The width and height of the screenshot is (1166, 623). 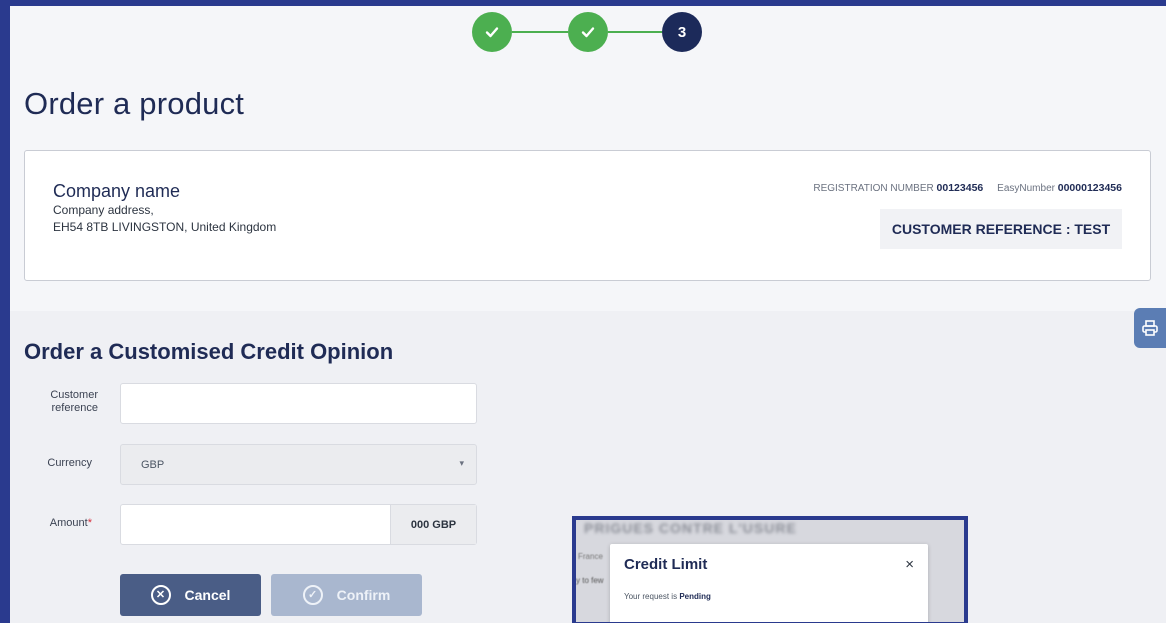 What do you see at coordinates (298, 464) in the screenshot?
I see `currency-select: GBP ▾` at bounding box center [298, 464].